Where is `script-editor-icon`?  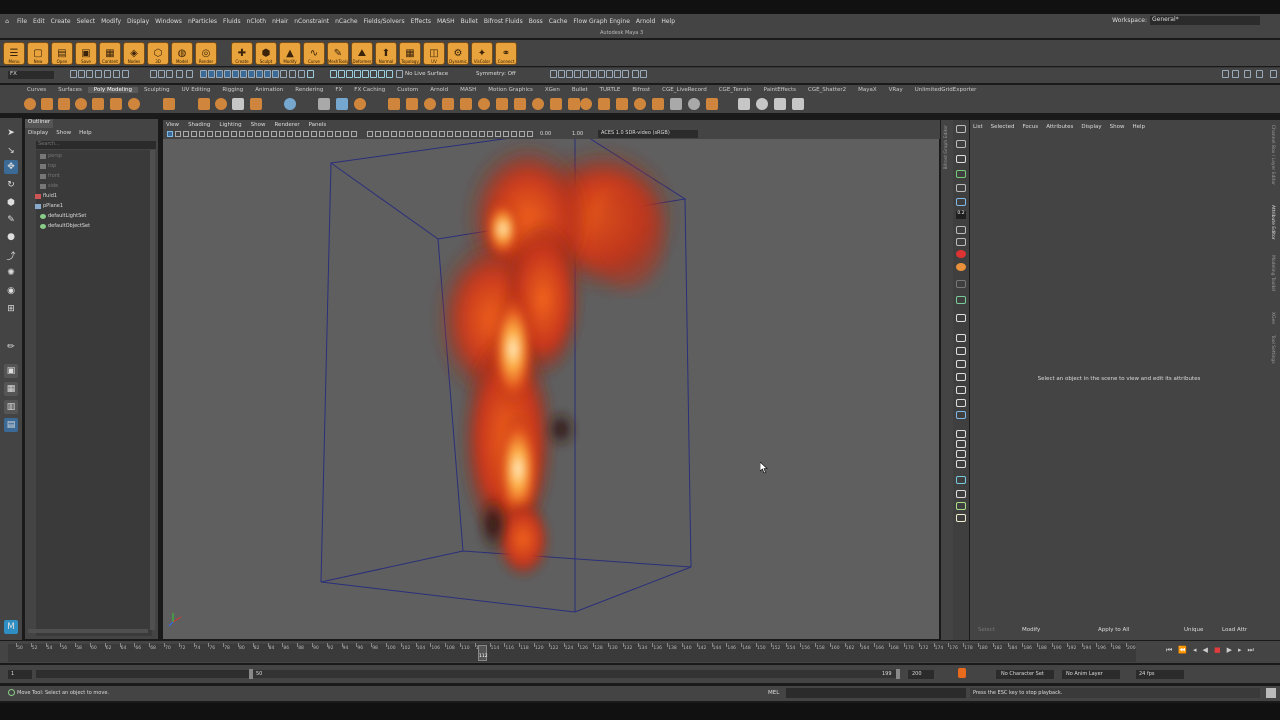 script-editor-icon is located at coordinates (1271, 693).